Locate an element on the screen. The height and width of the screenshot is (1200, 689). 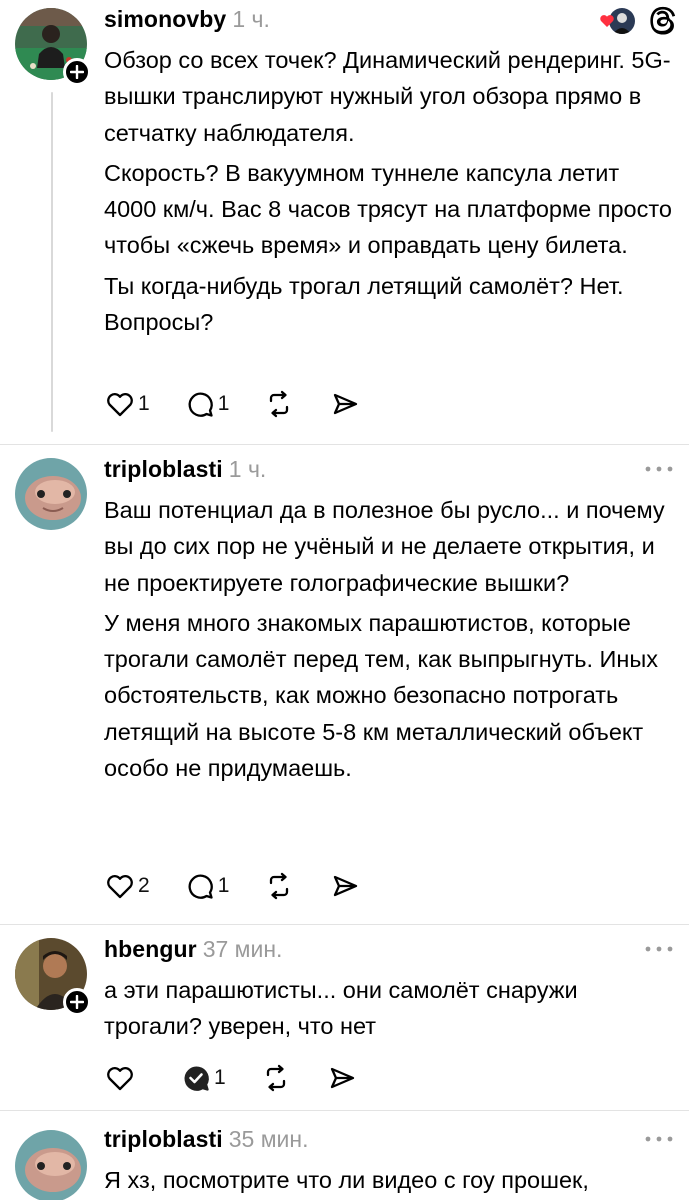
like-button is located at coordinates (120, 1078).